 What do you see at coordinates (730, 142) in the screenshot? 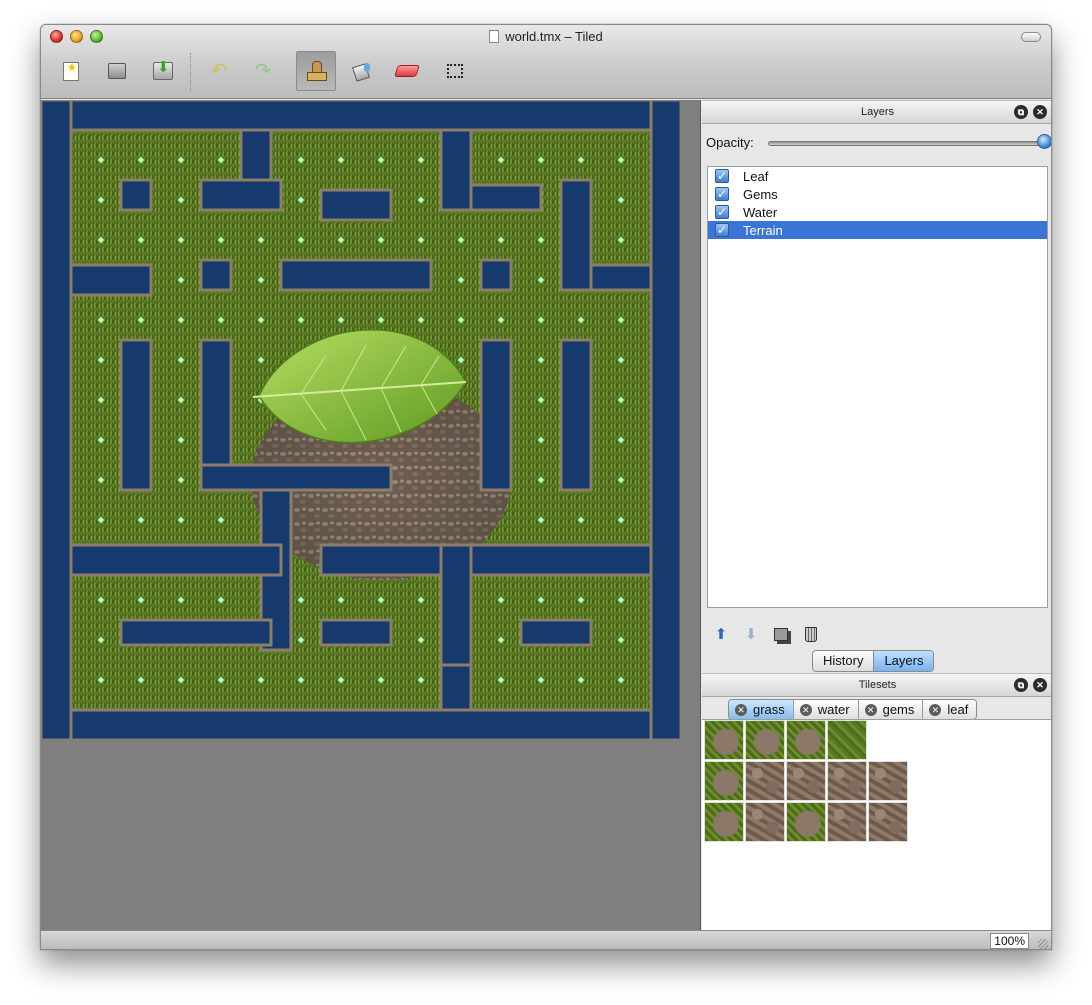
I see `opacity-label: Opacity:` at bounding box center [730, 142].